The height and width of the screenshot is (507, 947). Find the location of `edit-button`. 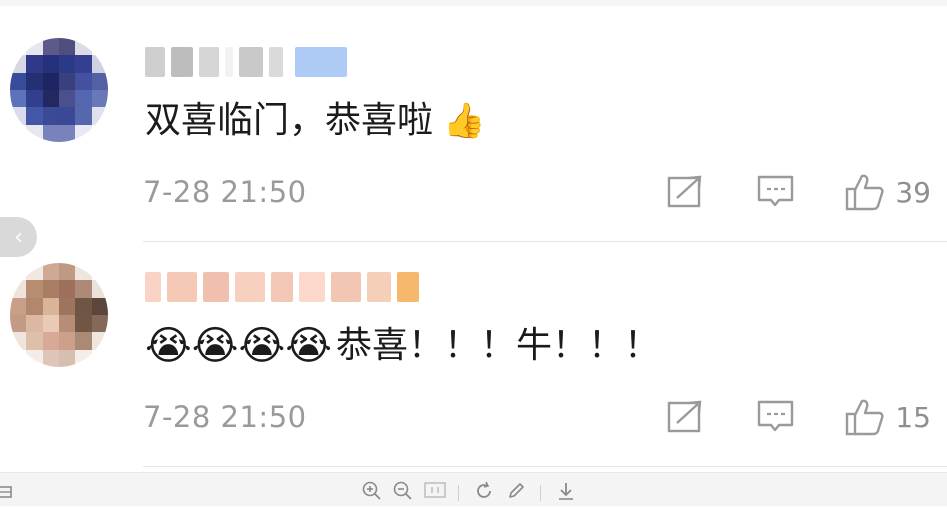

edit-button is located at coordinates (516, 494).